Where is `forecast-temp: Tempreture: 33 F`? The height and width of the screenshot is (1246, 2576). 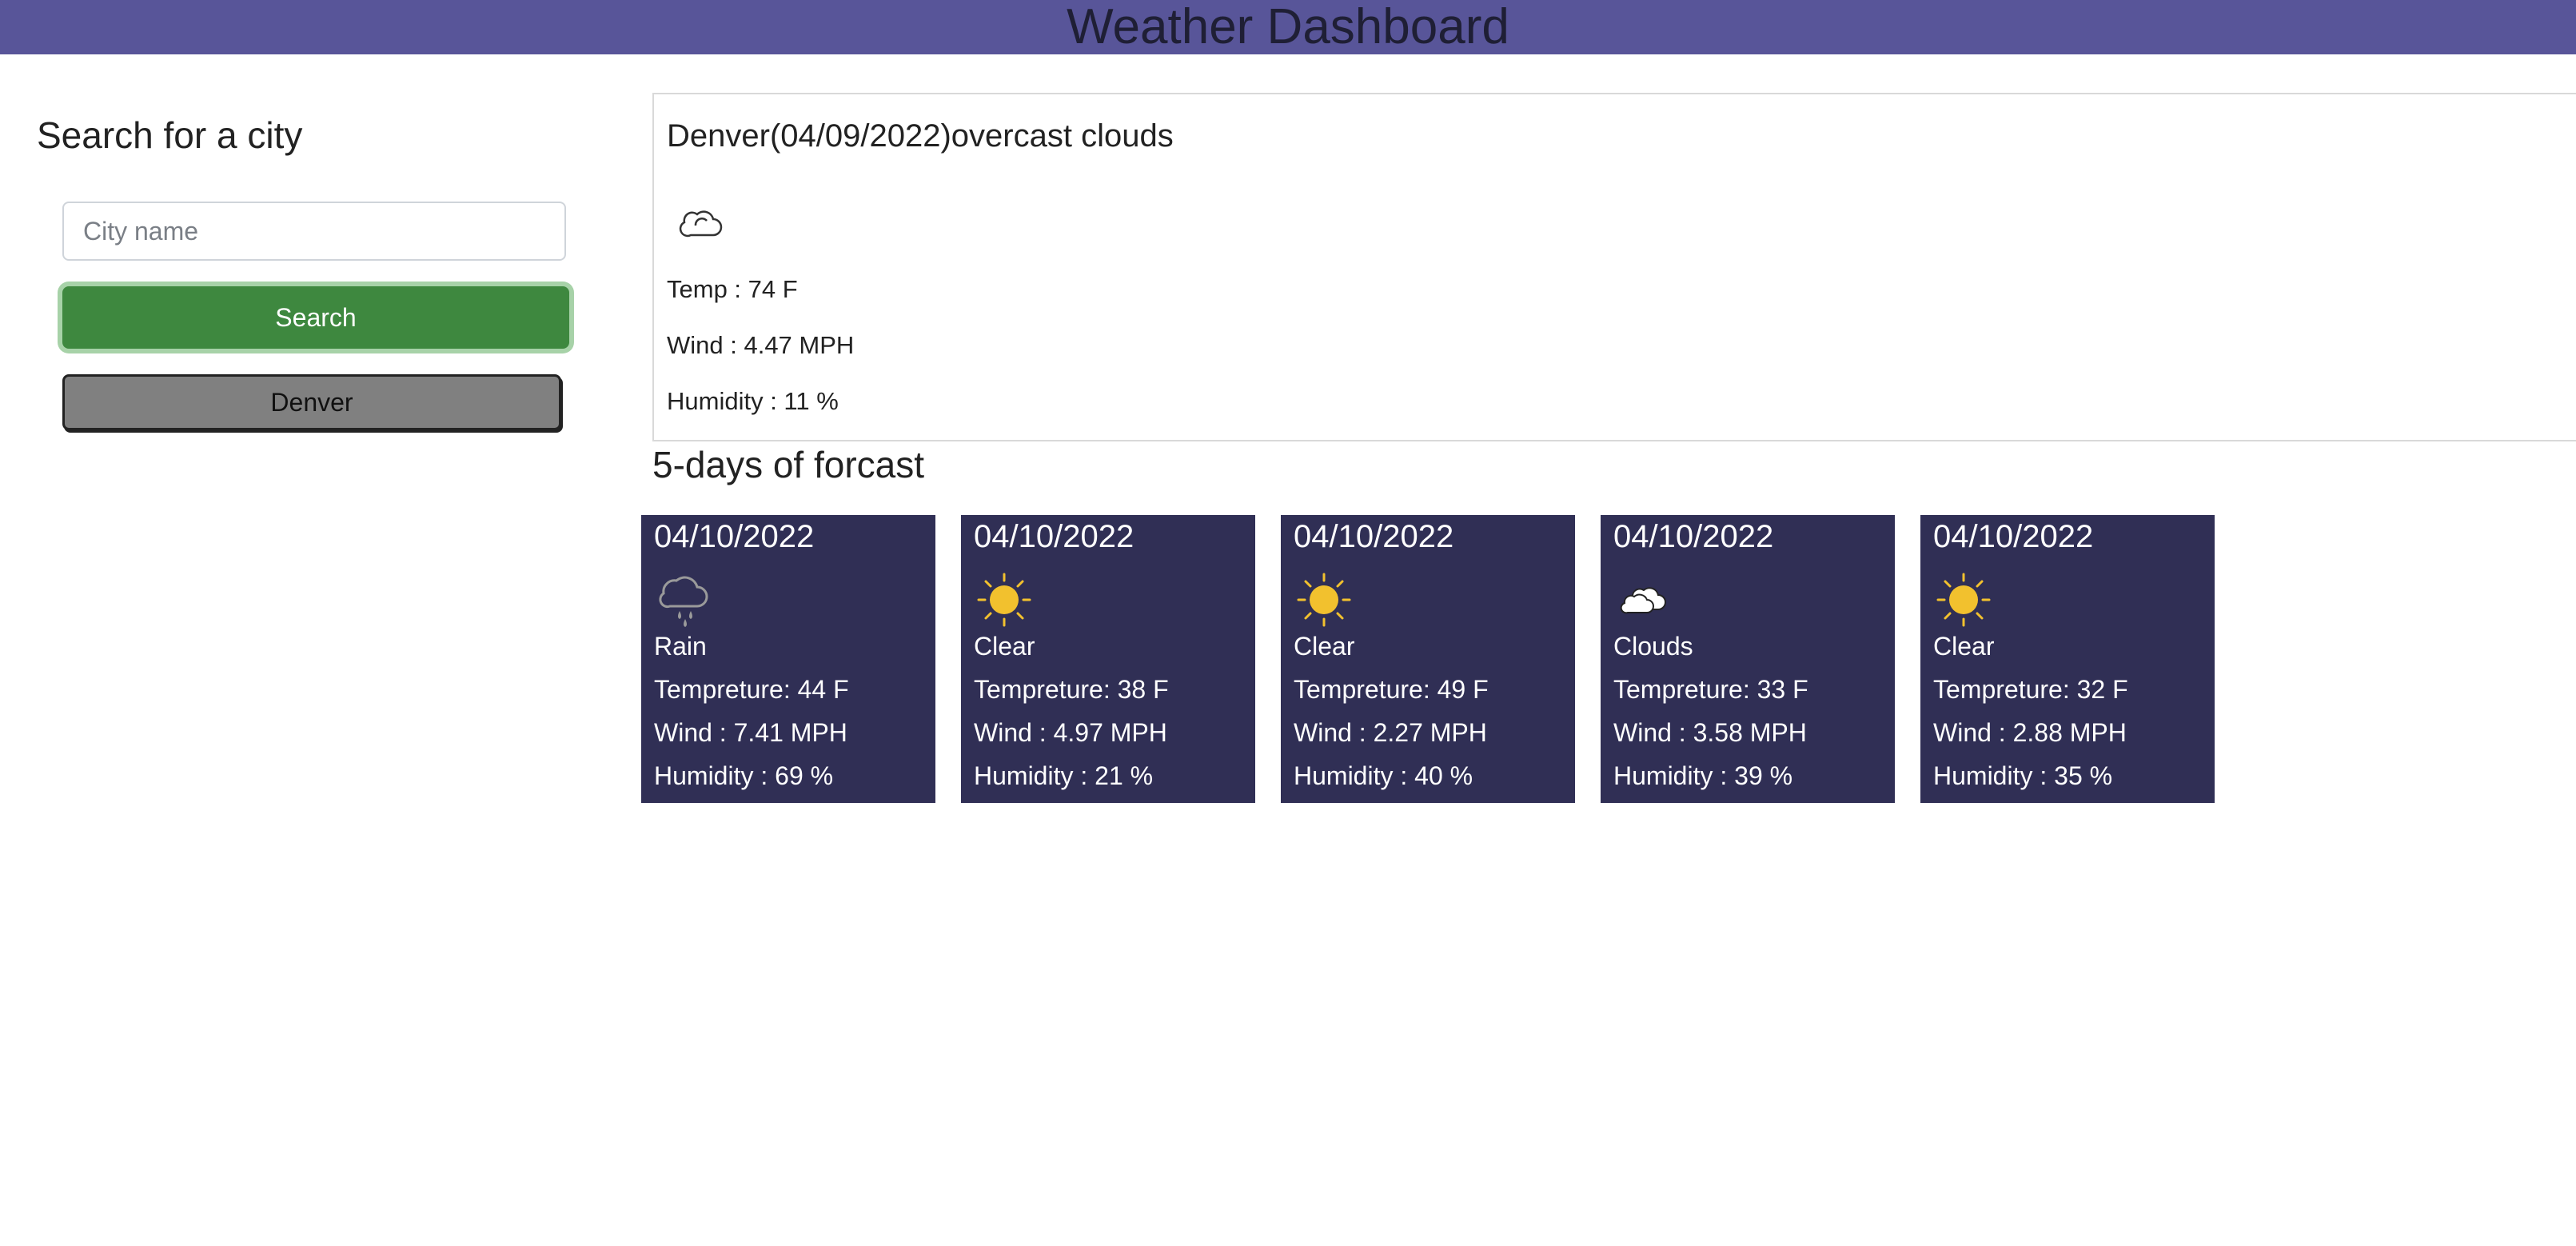 forecast-temp: Tempreture: 33 F is located at coordinates (1710, 689).